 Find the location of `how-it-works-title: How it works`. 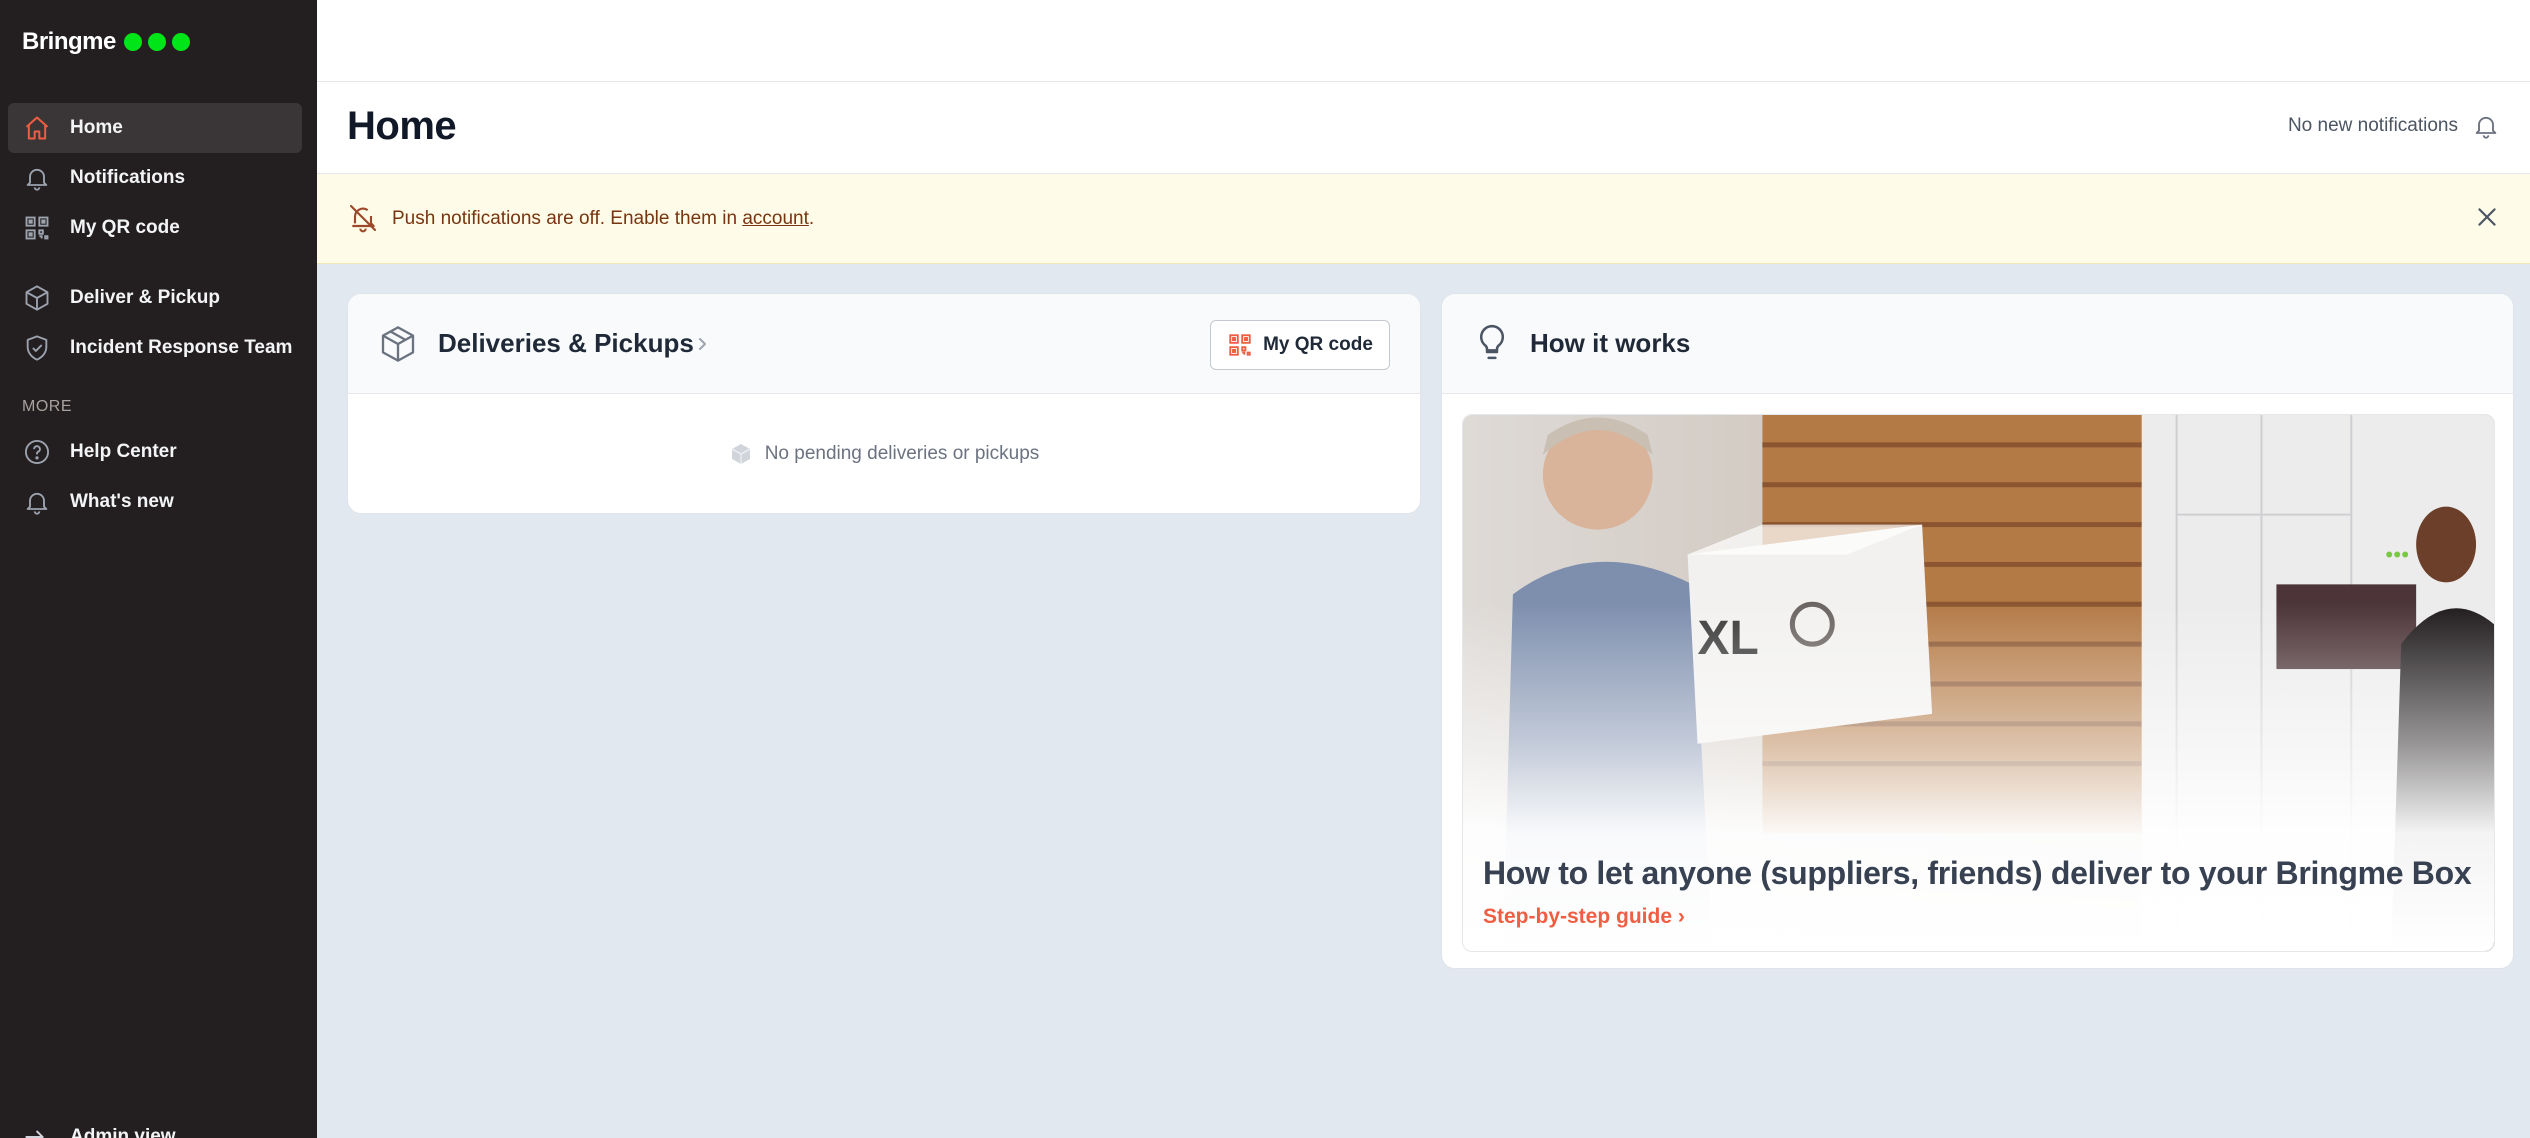

how-it-works-title: How it works is located at coordinates (1610, 343).